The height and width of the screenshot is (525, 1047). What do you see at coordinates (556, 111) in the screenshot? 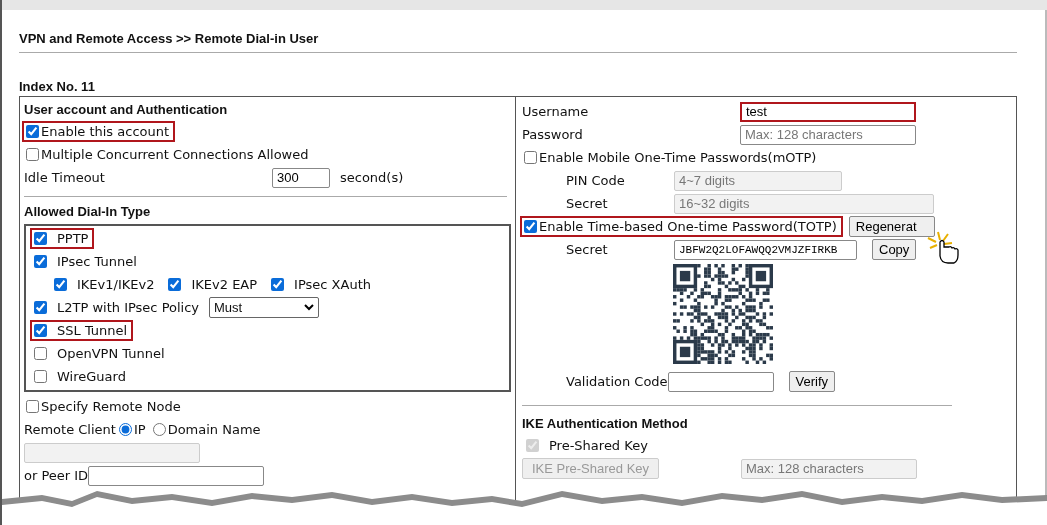
I see `username-label: Username` at bounding box center [556, 111].